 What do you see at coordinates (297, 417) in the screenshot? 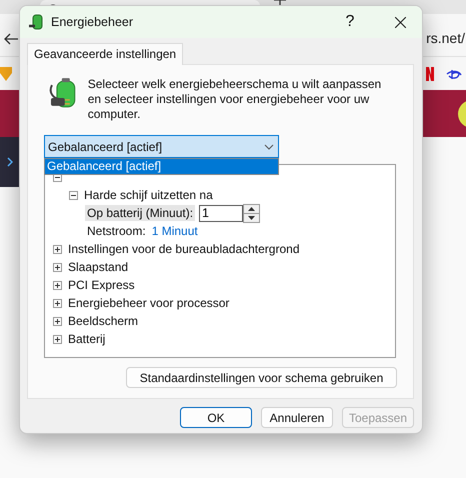
I see `dialog-button: Annuleren` at bounding box center [297, 417].